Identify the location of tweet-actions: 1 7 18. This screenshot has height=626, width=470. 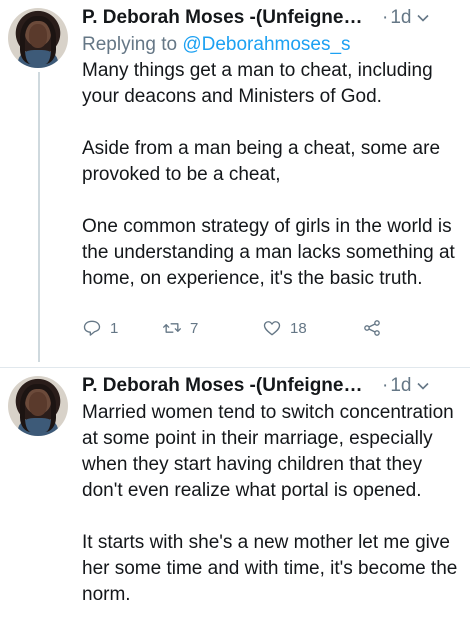
(272, 328).